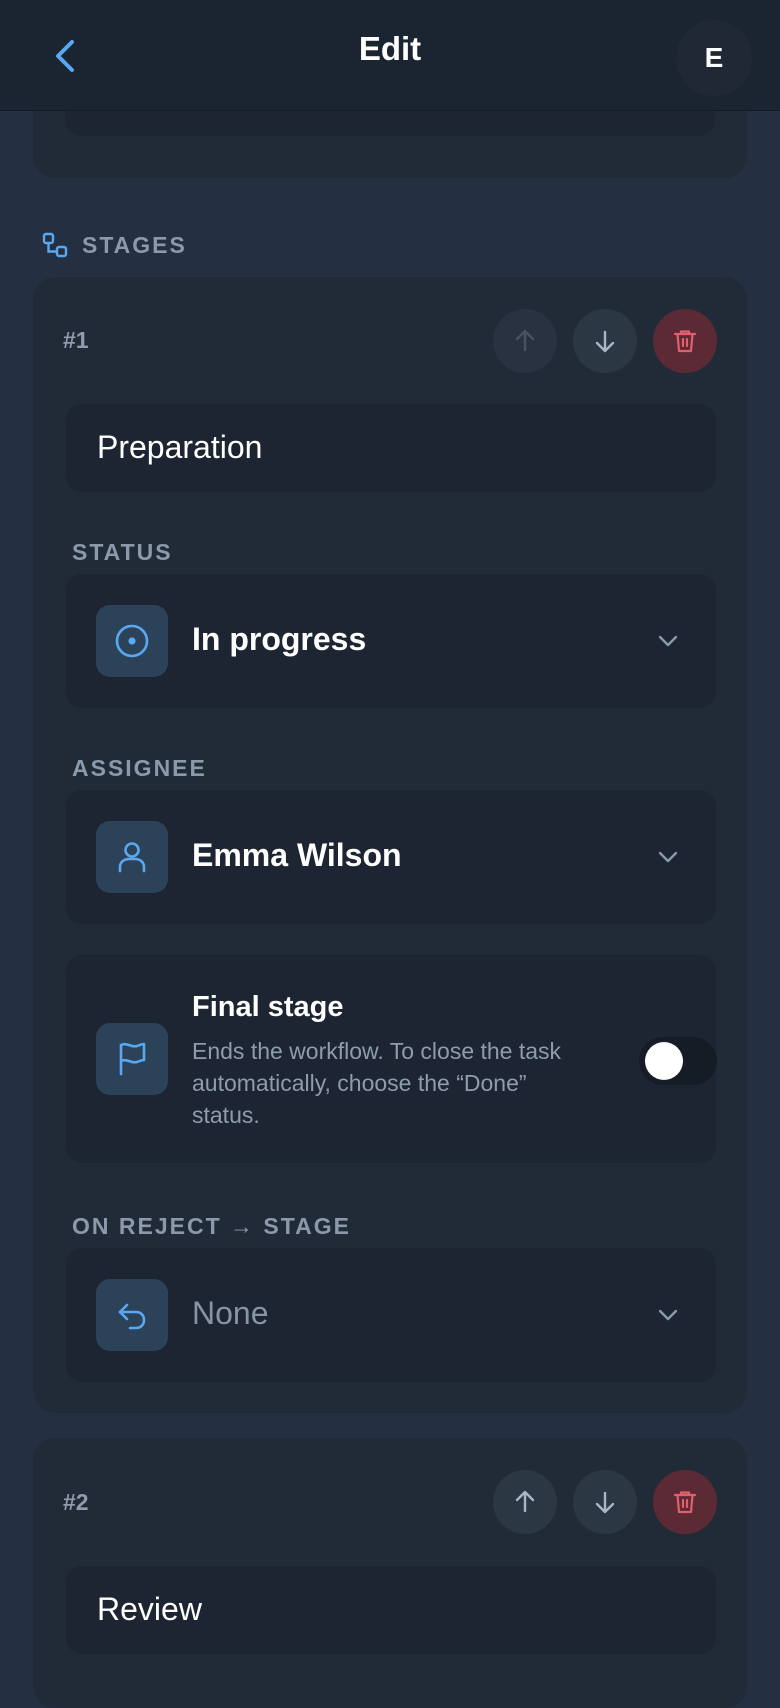 The width and height of the screenshot is (780, 1708). Describe the element at coordinates (134, 244) in the screenshot. I see `stages-label-text: STAGES` at that location.